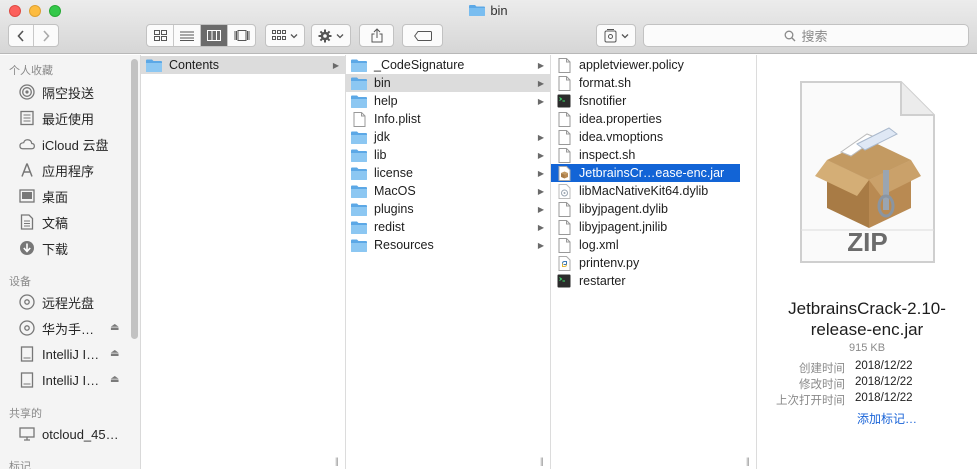 The height and width of the screenshot is (469, 977). I want to click on list-item: _CodeSignature ▶, so click(448, 65).